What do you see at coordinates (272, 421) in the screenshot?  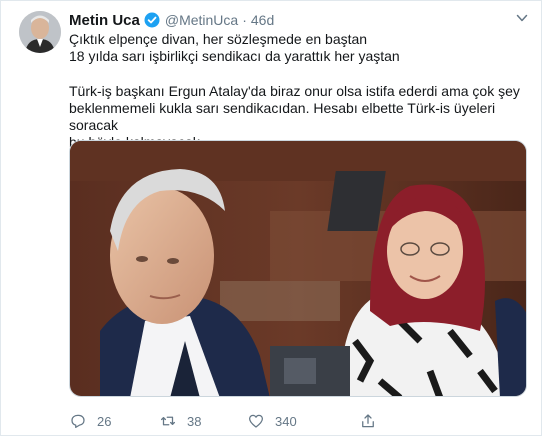 I see `like-button: 340` at bounding box center [272, 421].